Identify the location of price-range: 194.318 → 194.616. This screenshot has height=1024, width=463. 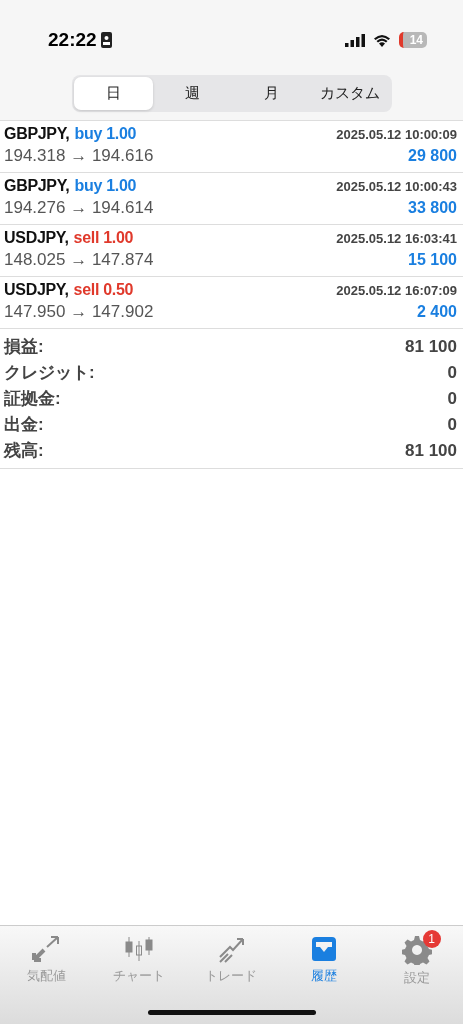
(79, 156).